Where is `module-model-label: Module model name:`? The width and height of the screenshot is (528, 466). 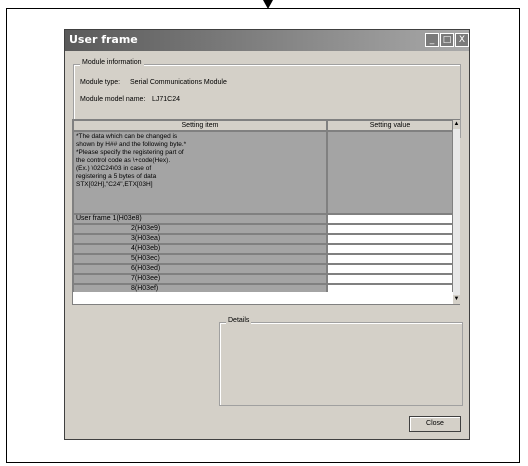 module-model-label: Module model name: is located at coordinates (113, 99).